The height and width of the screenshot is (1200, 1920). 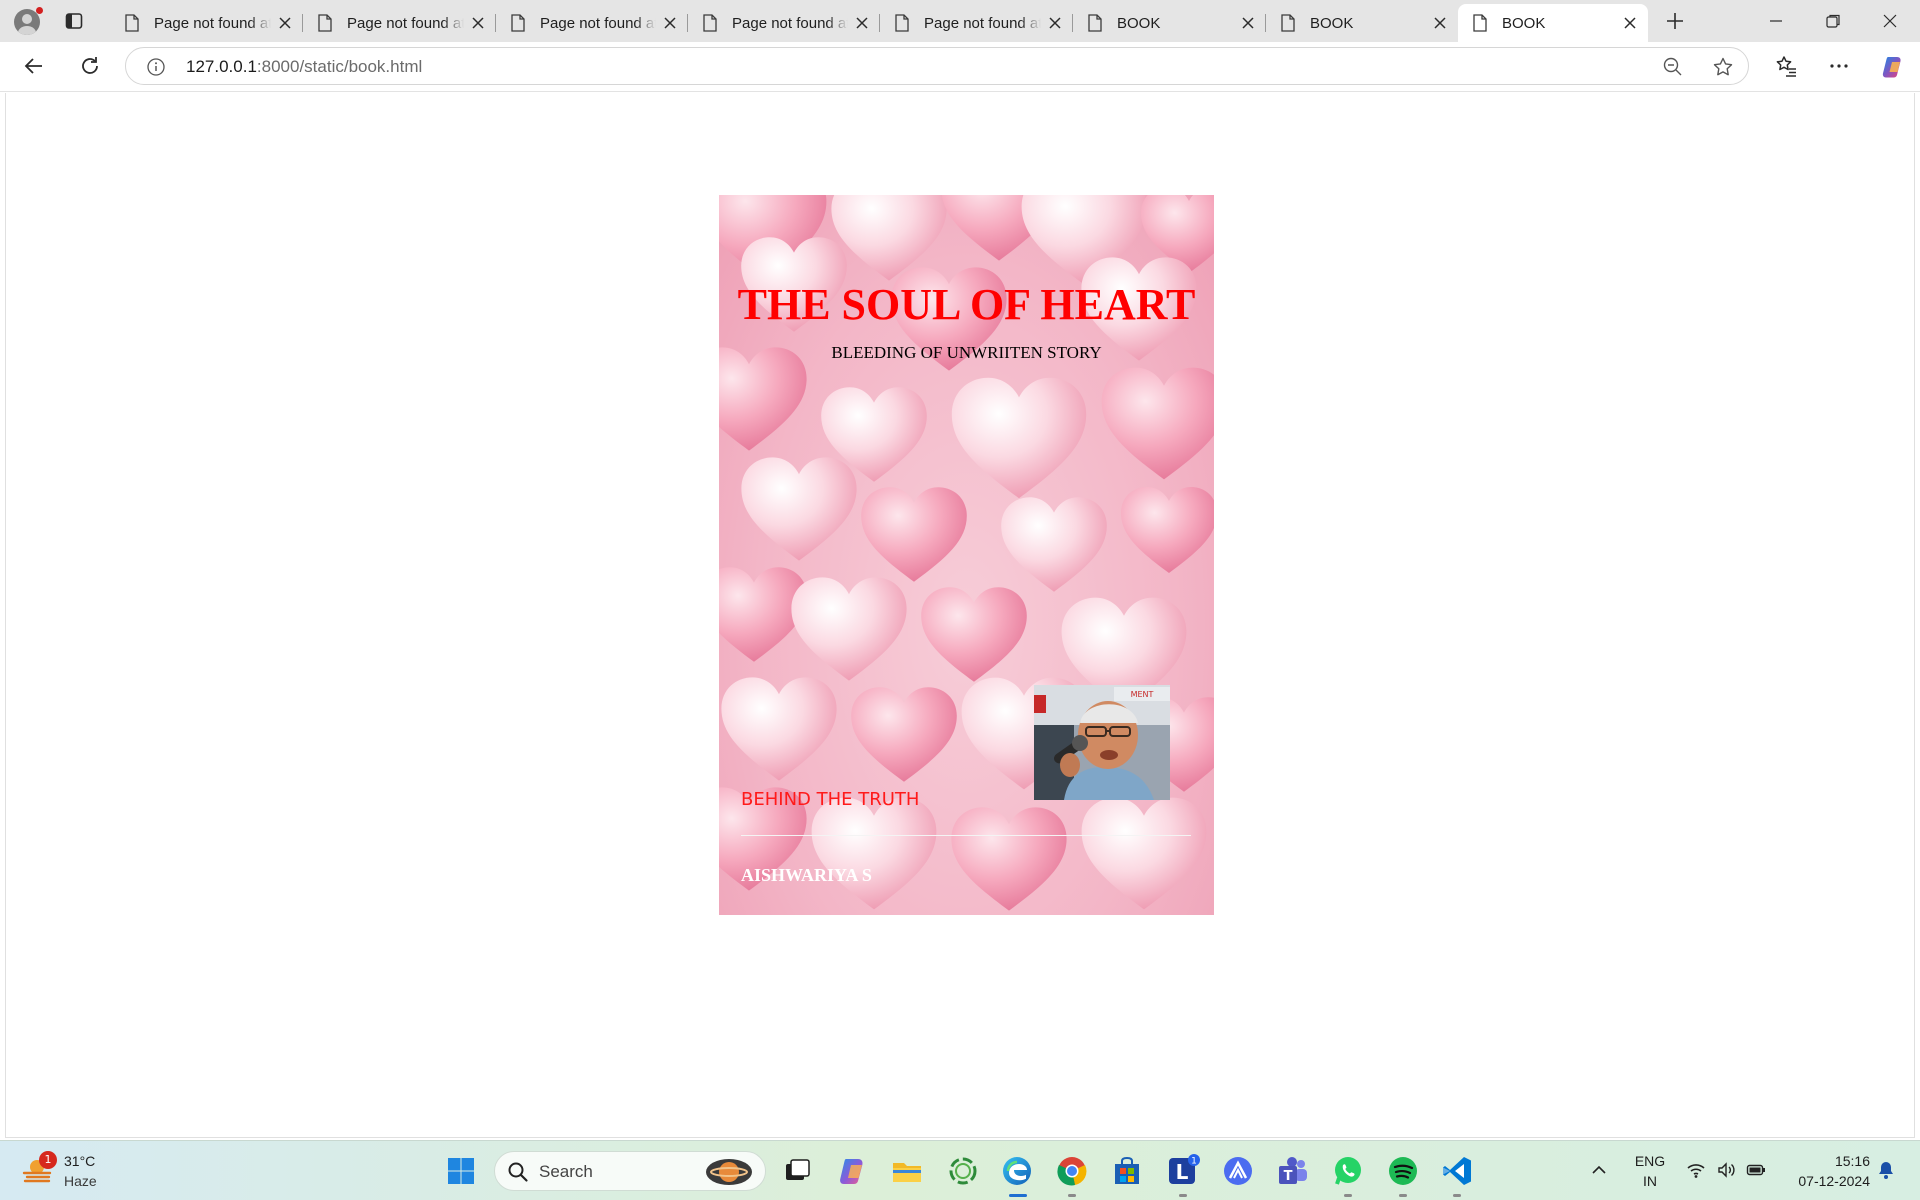 I want to click on svg-text: MENT, so click(x=1142, y=694).